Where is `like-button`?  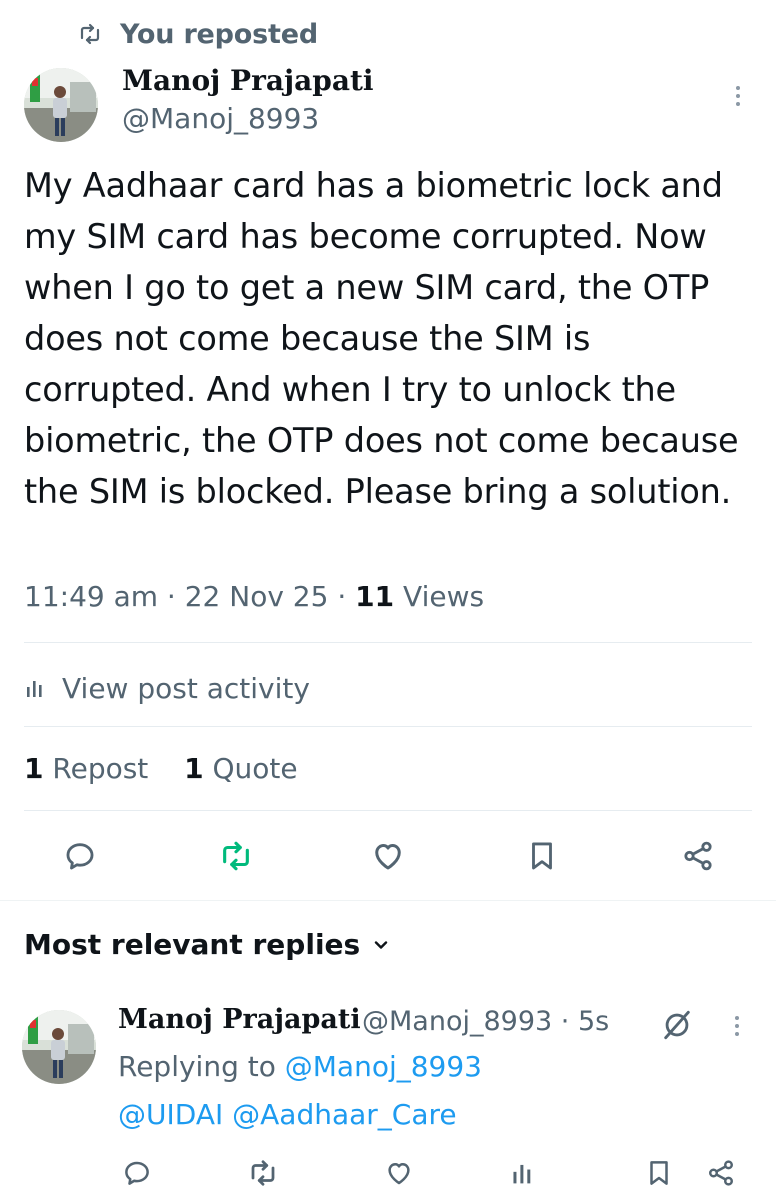 like-button is located at coordinates (388, 856).